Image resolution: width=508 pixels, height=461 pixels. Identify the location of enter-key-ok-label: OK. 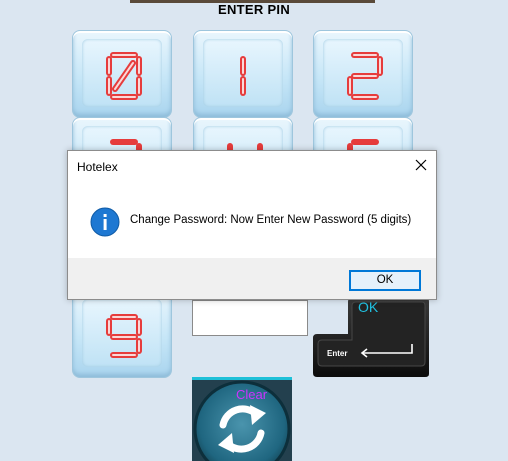
(368, 307).